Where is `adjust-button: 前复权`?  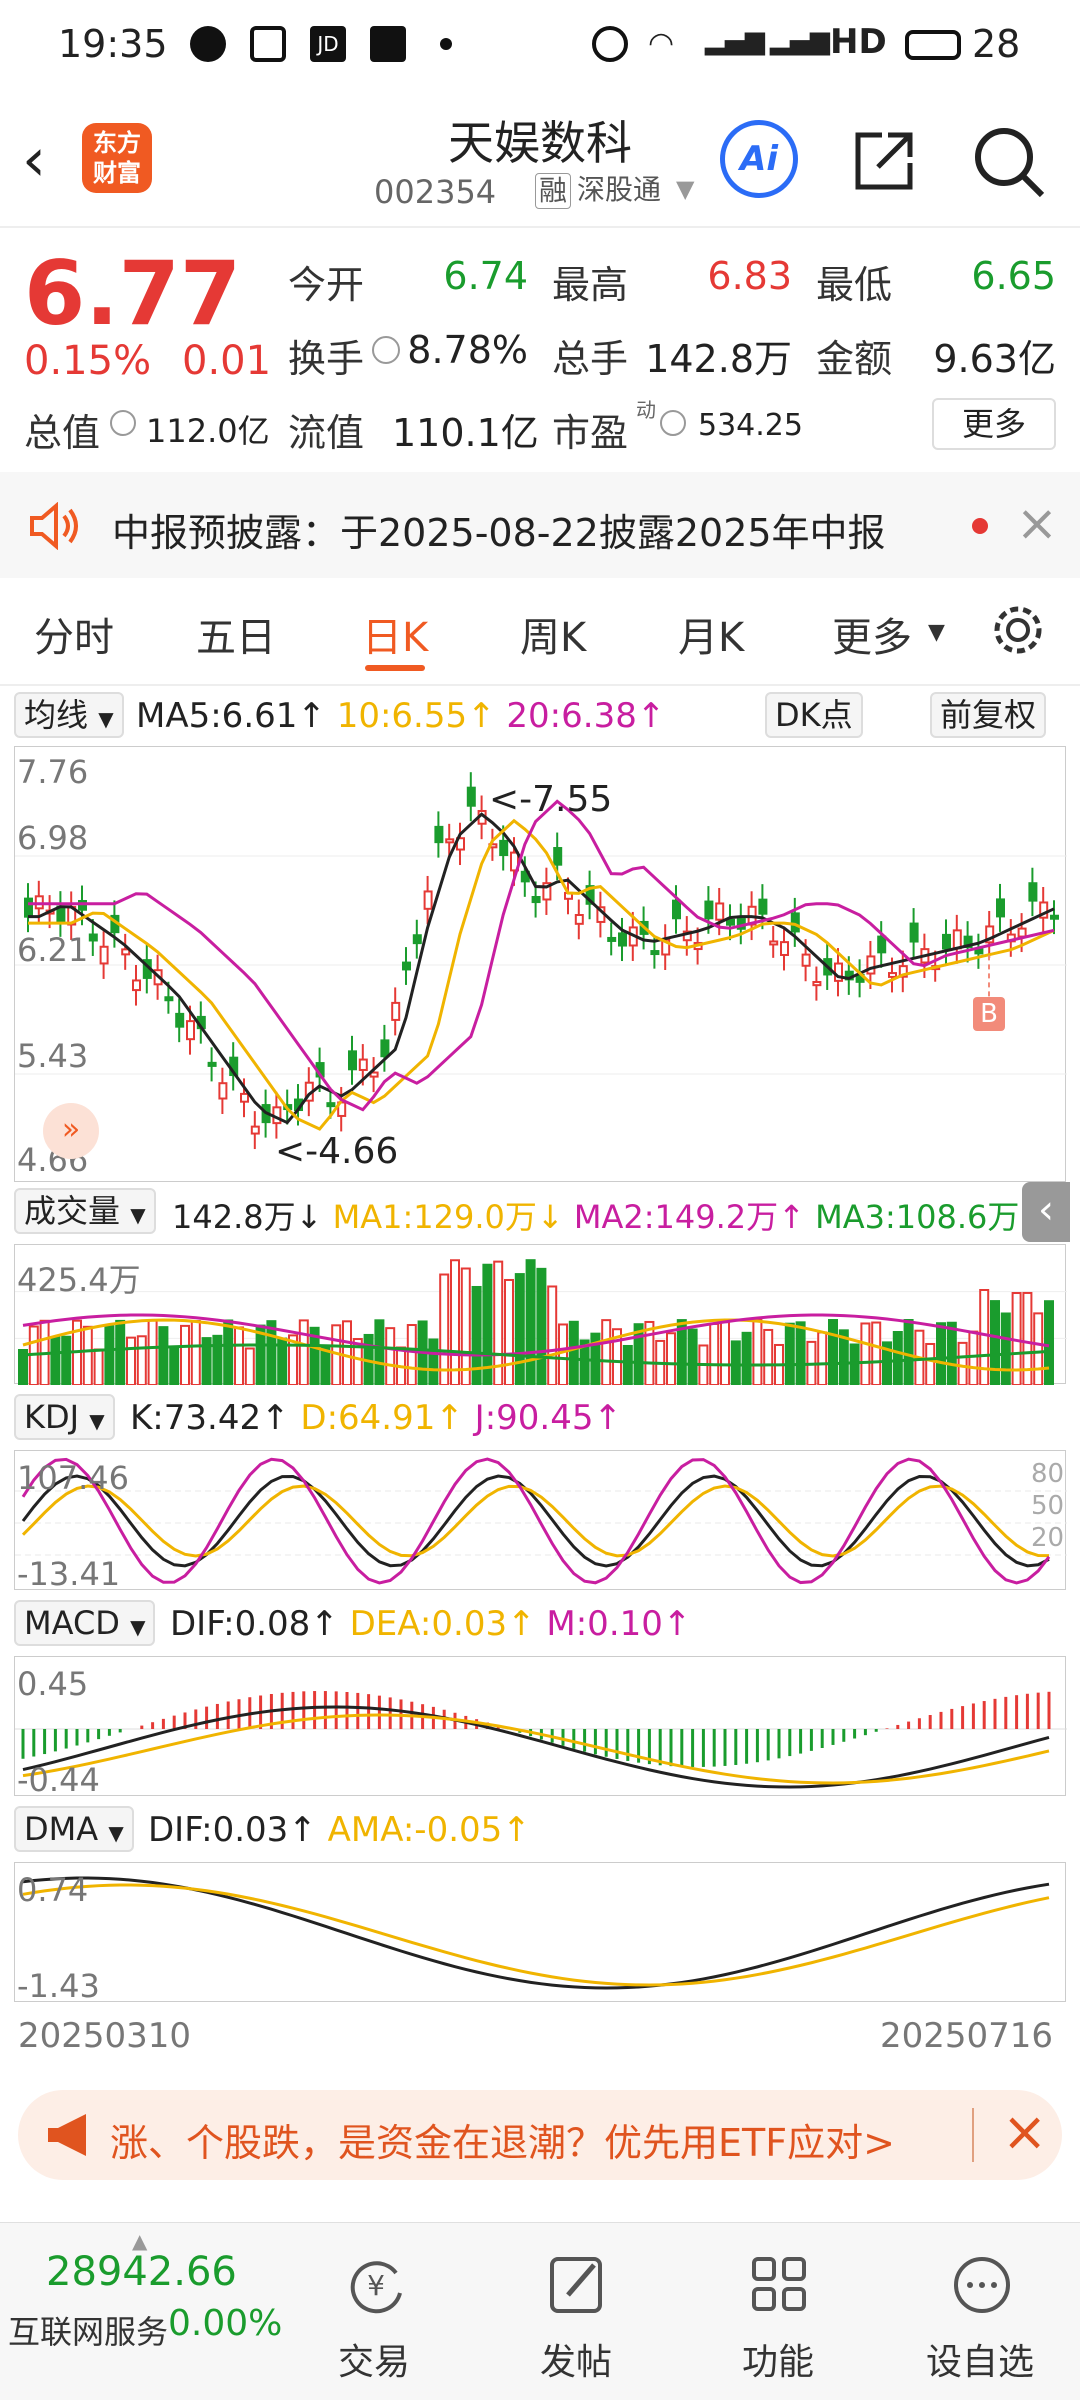
adjust-button: 前复权 is located at coordinates (988, 715).